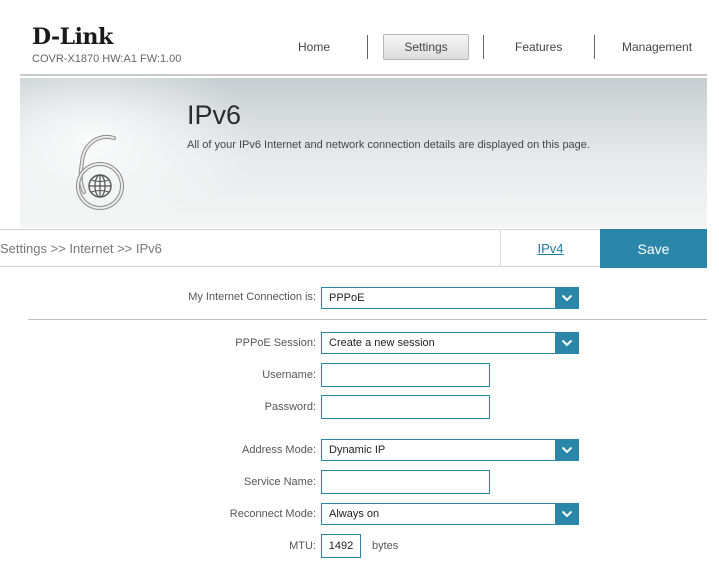  Describe the element at coordinates (275, 343) in the screenshot. I see `pppoe-session-label: PPPoE Session:` at that location.